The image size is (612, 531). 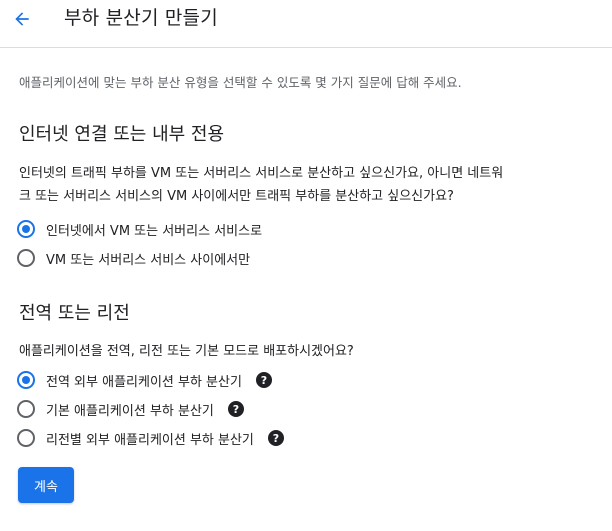 I want to click on radio-label: 인터넷에서 VM 또는 서버리스 서비스로, so click(x=154, y=231).